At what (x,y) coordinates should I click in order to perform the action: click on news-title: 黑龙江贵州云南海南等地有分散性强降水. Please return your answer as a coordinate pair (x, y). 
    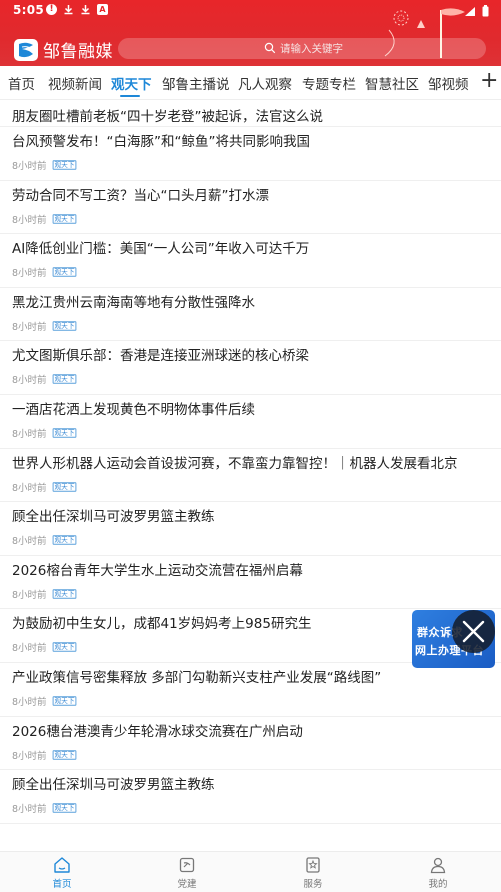
    Looking at the image, I should click on (133, 302).